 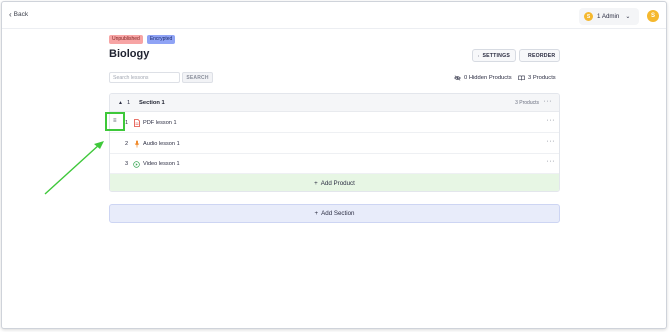 I want to click on section-products-count: 3 Products, so click(x=527, y=103).